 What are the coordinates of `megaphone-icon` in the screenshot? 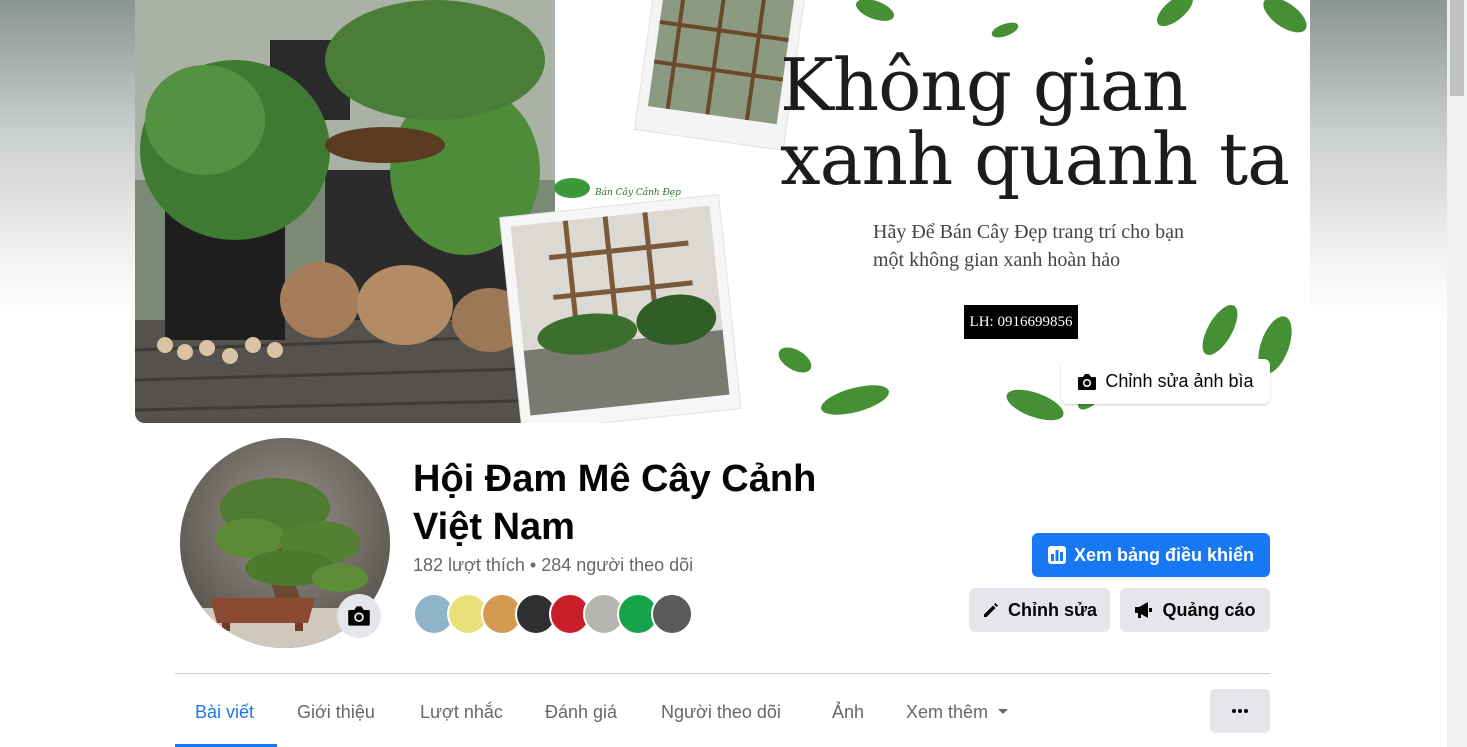 It's located at (1144, 610).